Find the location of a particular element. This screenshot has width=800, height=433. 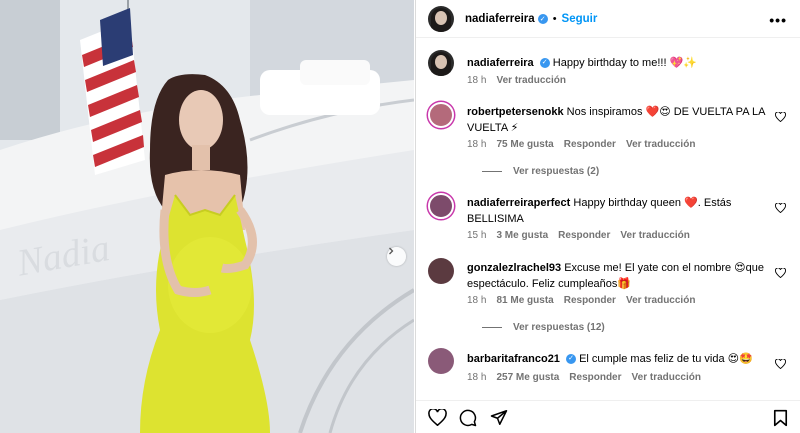

next-image-button is located at coordinates (396, 256).